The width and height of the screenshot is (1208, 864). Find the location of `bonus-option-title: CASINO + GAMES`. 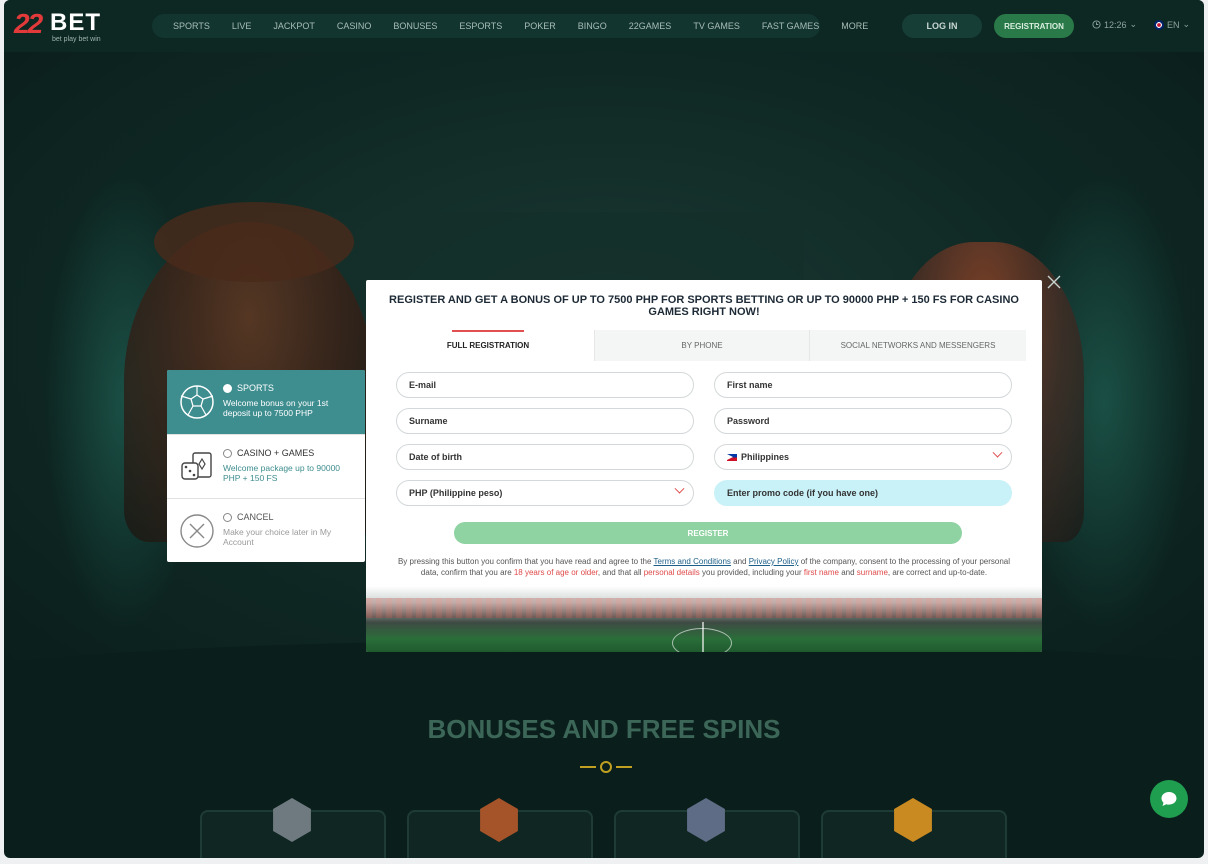

bonus-option-title: CASINO + GAMES is located at coordinates (276, 453).